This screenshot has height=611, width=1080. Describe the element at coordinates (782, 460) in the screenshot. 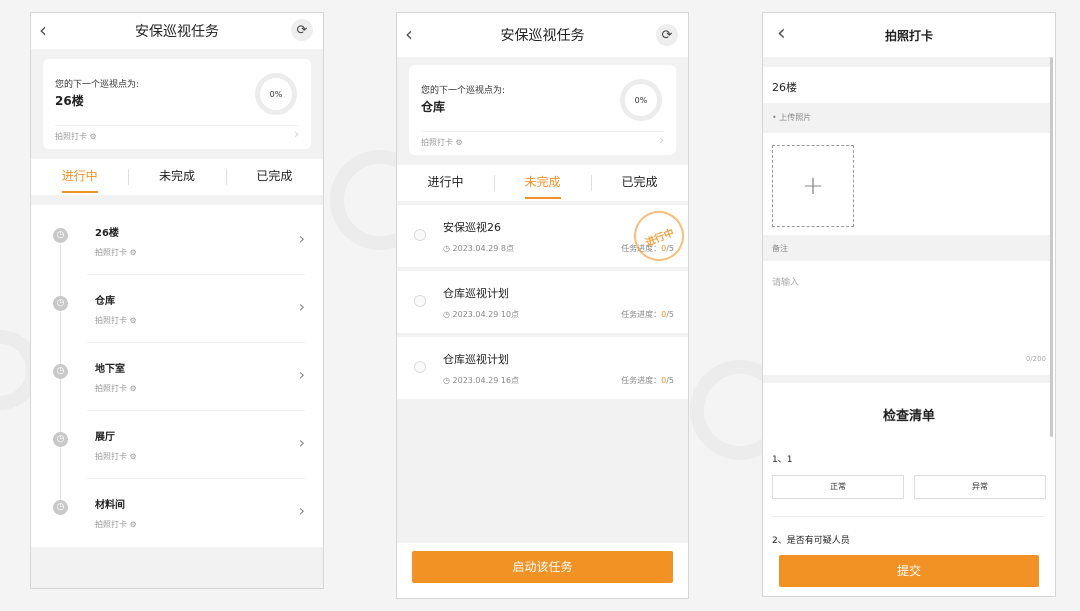

I see `checklist-question-1: 1、1` at that location.